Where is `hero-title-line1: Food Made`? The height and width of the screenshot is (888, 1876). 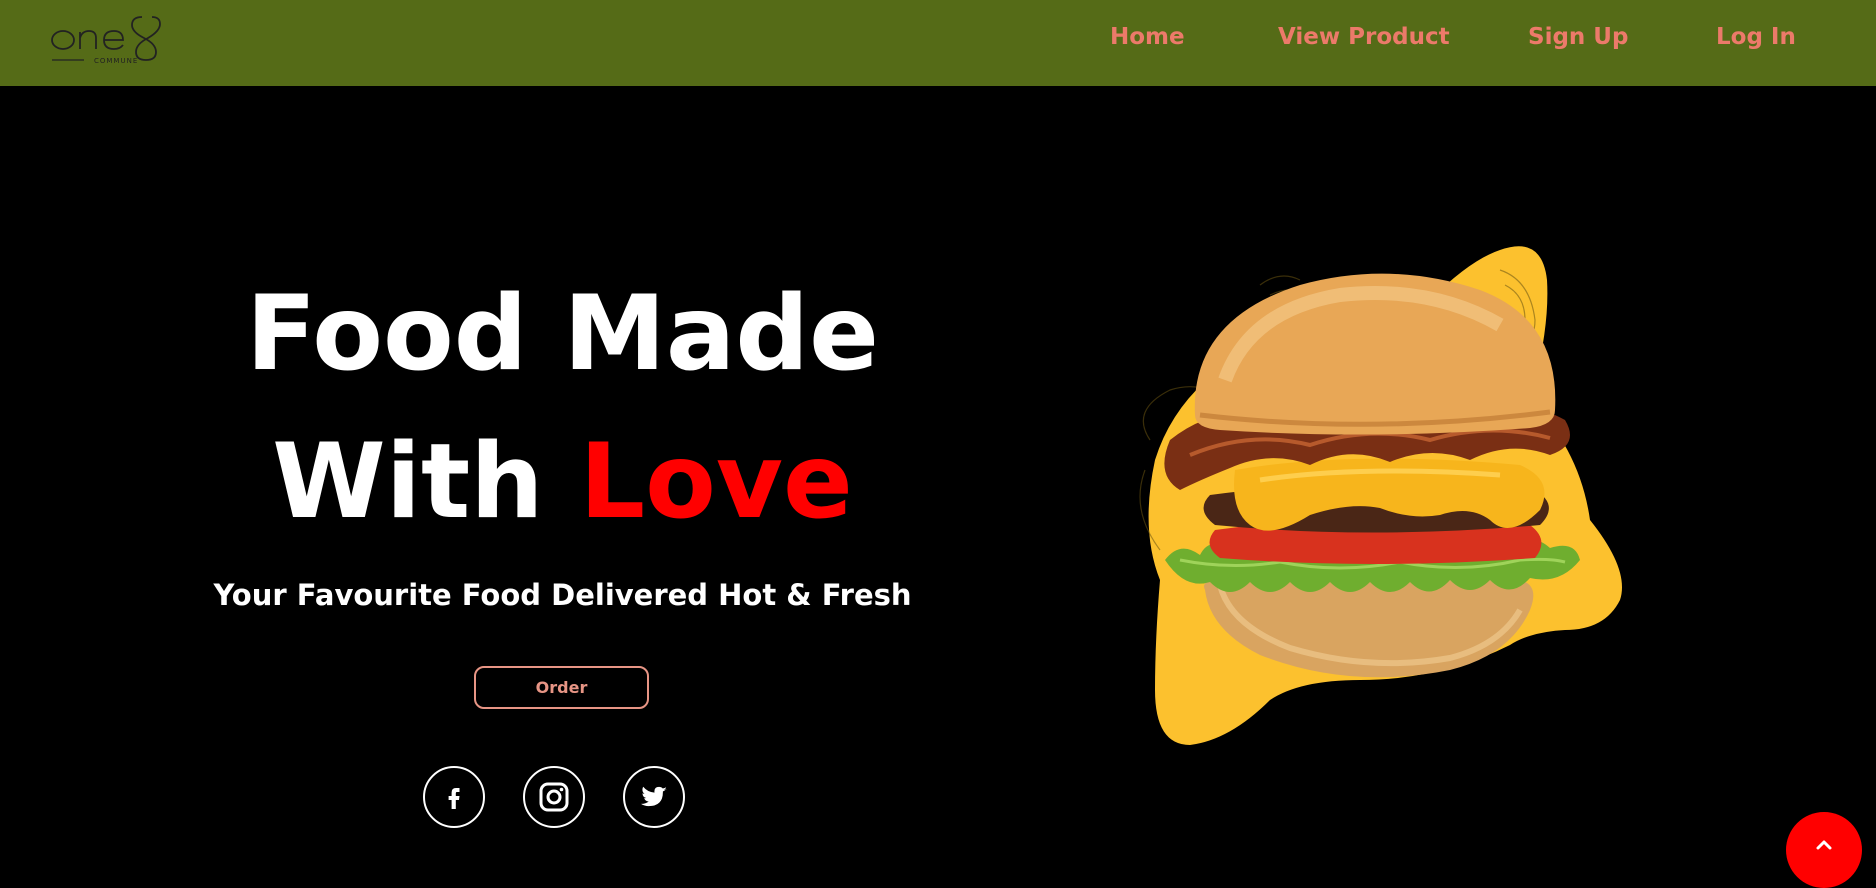
hero-title-line1: Food Made is located at coordinates (562, 334).